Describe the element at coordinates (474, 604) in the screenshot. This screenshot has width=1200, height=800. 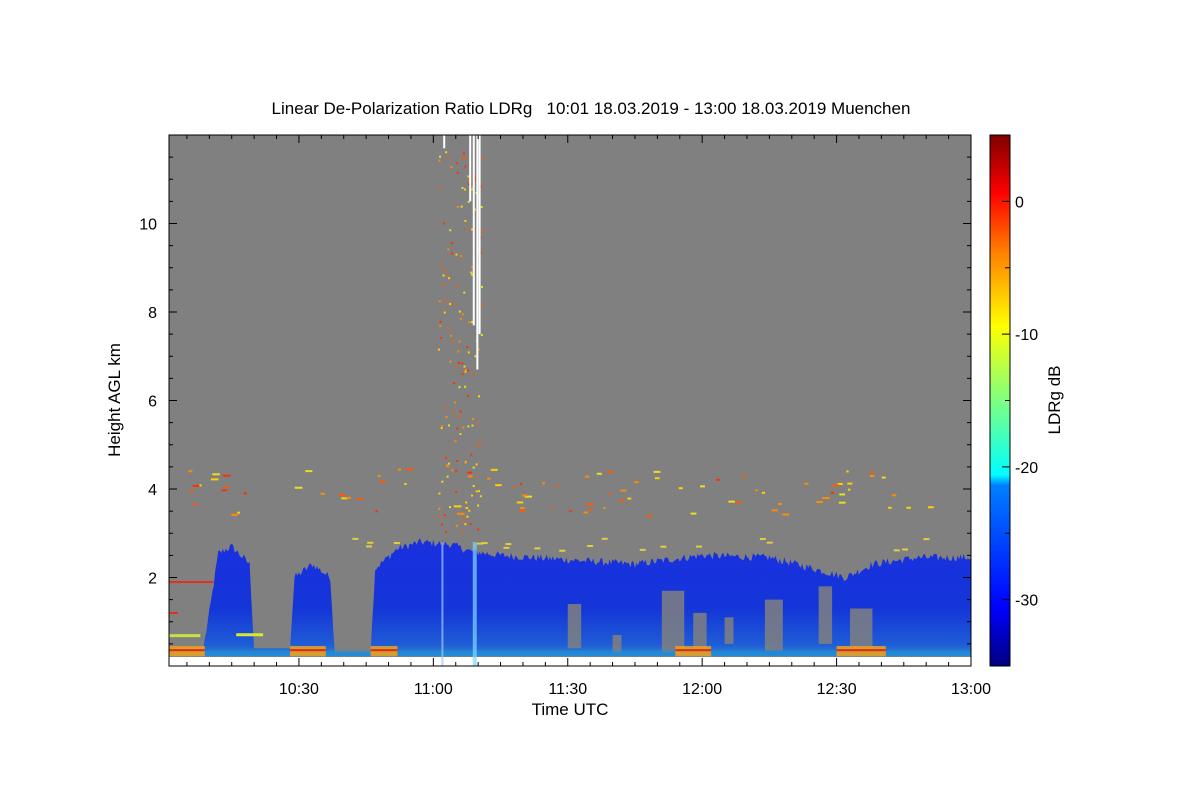
I see `ground-streak` at that location.